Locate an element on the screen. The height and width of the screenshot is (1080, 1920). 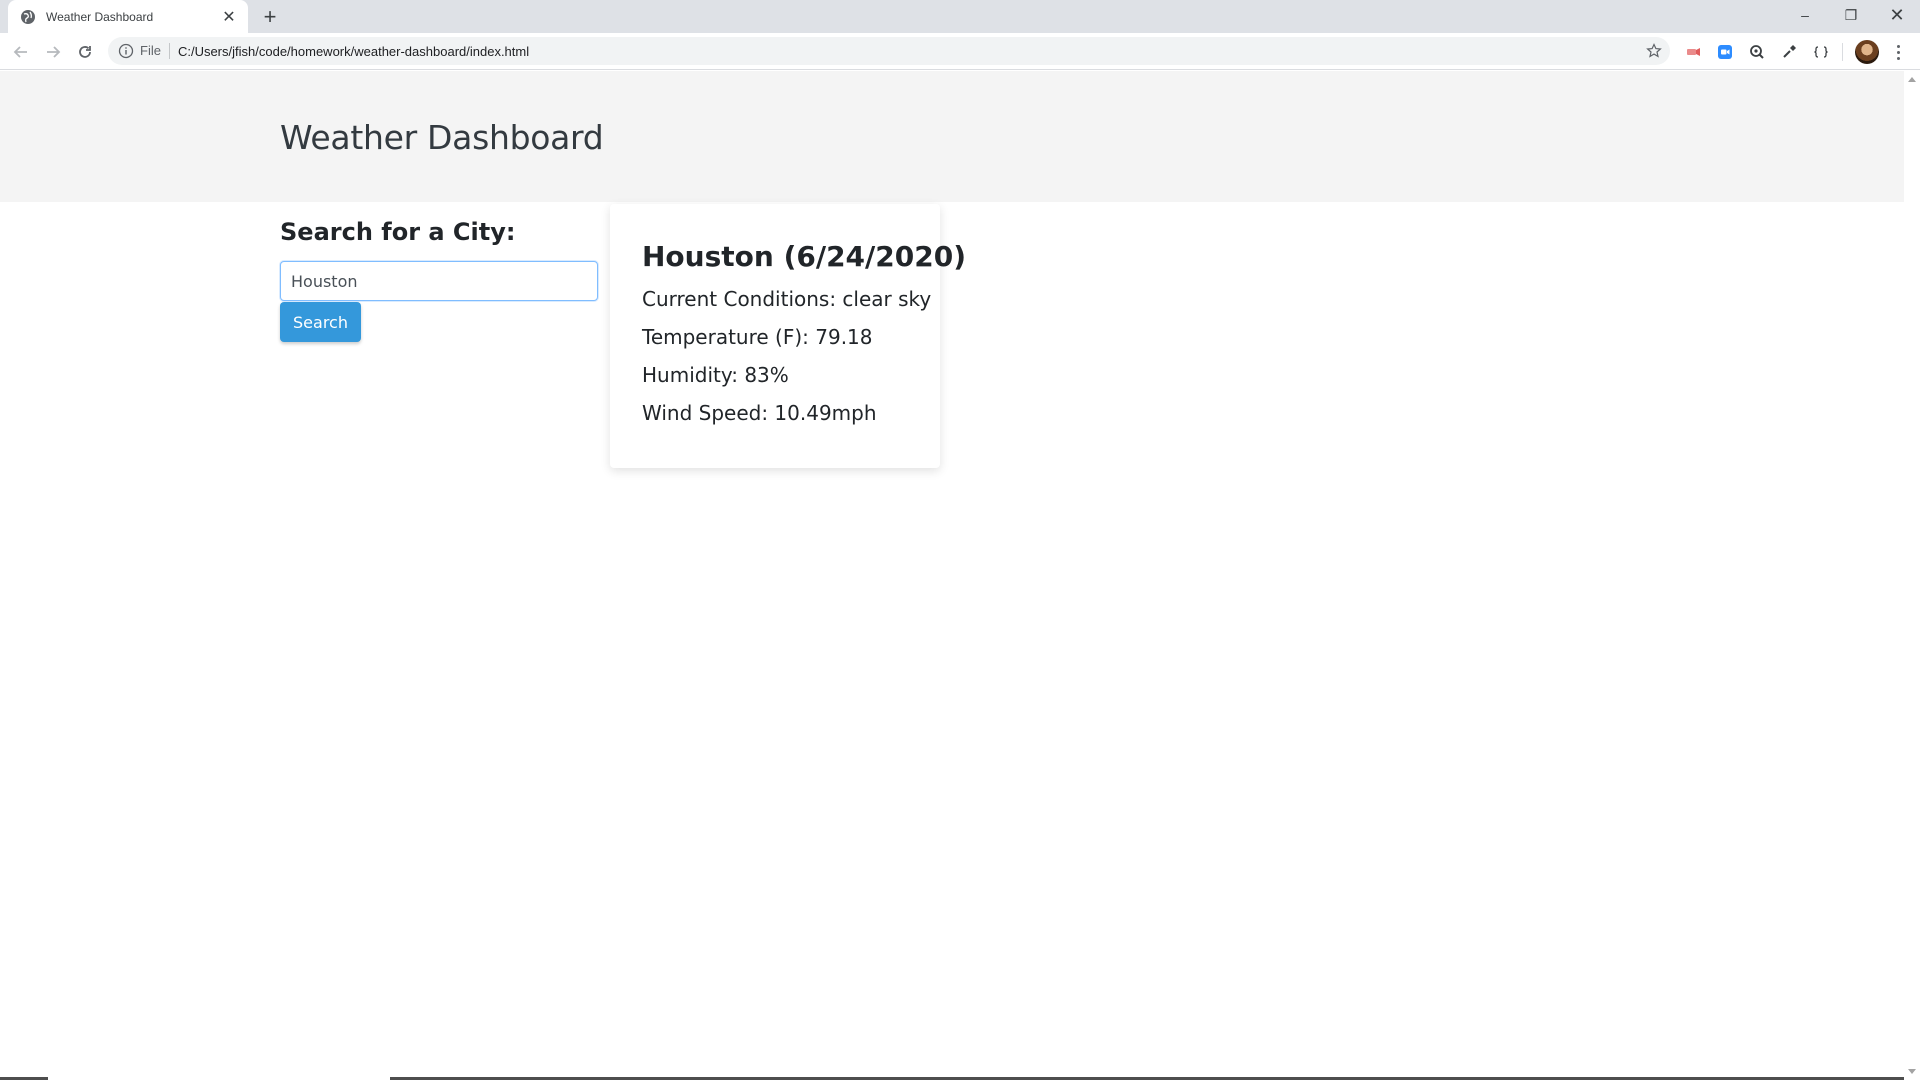
info-icon is located at coordinates (126, 51).